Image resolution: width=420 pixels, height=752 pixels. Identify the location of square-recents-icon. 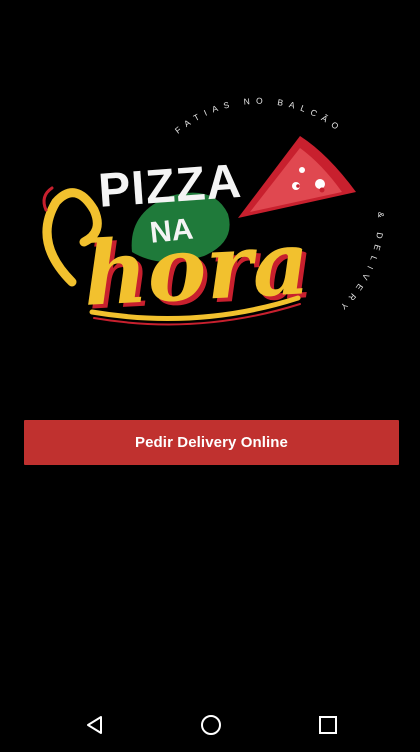
(328, 725).